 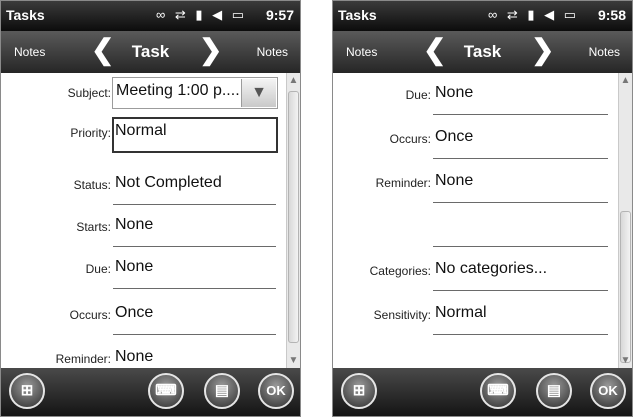 What do you see at coordinates (194, 246) in the screenshot?
I see `starts-underline` at bounding box center [194, 246].